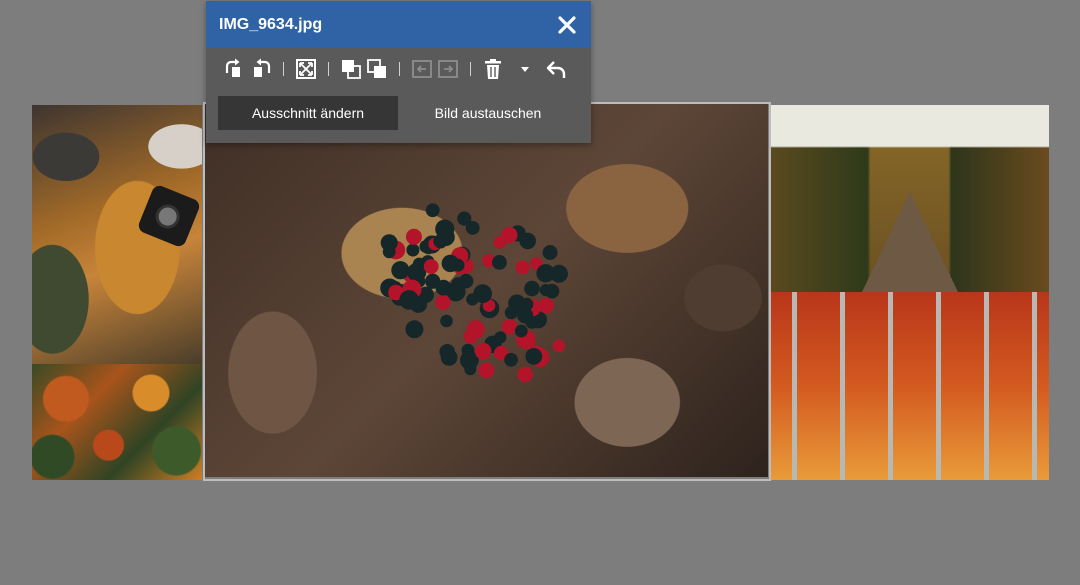 The width and height of the screenshot is (1080, 585). Describe the element at coordinates (261, 69) in the screenshot. I see `rotate-right-icon` at that location.